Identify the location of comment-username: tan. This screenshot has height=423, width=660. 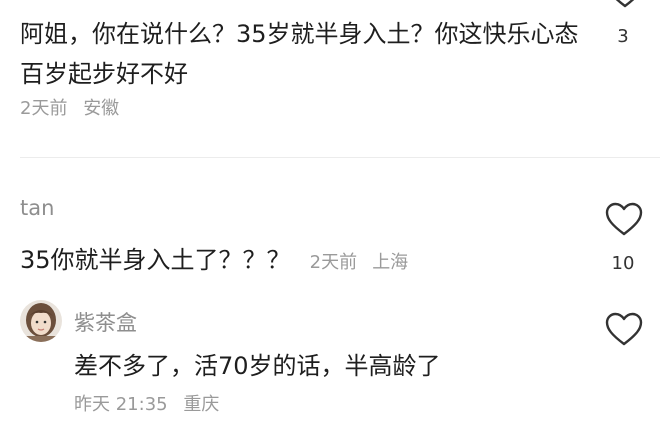
(37, 208).